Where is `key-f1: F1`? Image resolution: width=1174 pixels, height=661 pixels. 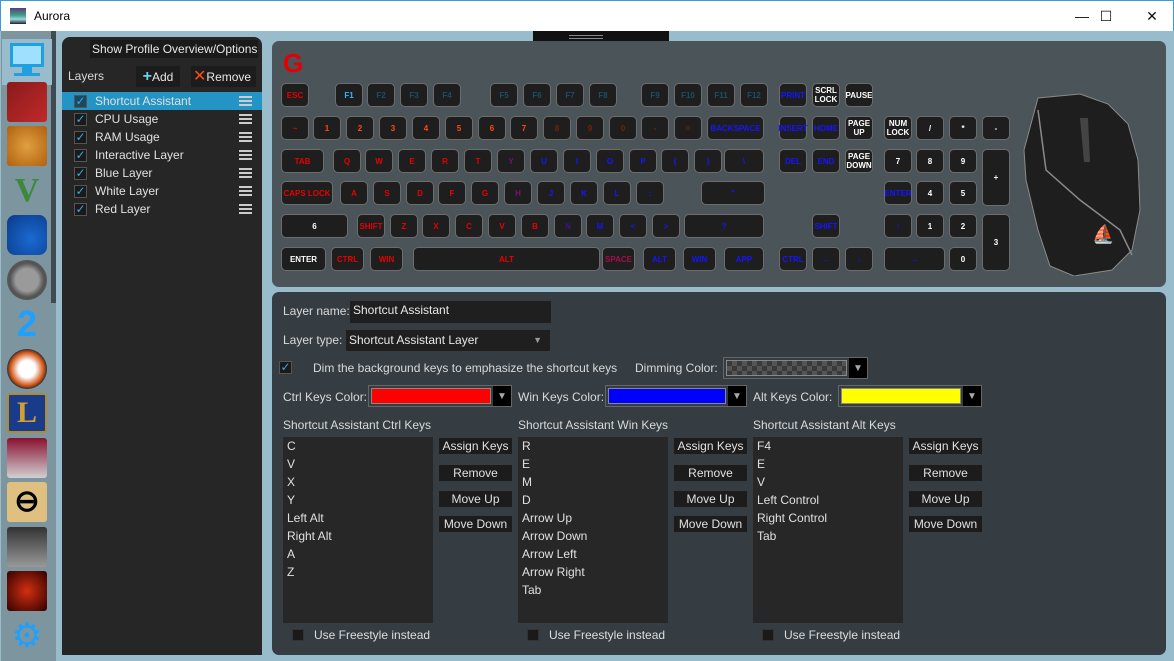
key-f1: F1 is located at coordinates (349, 95).